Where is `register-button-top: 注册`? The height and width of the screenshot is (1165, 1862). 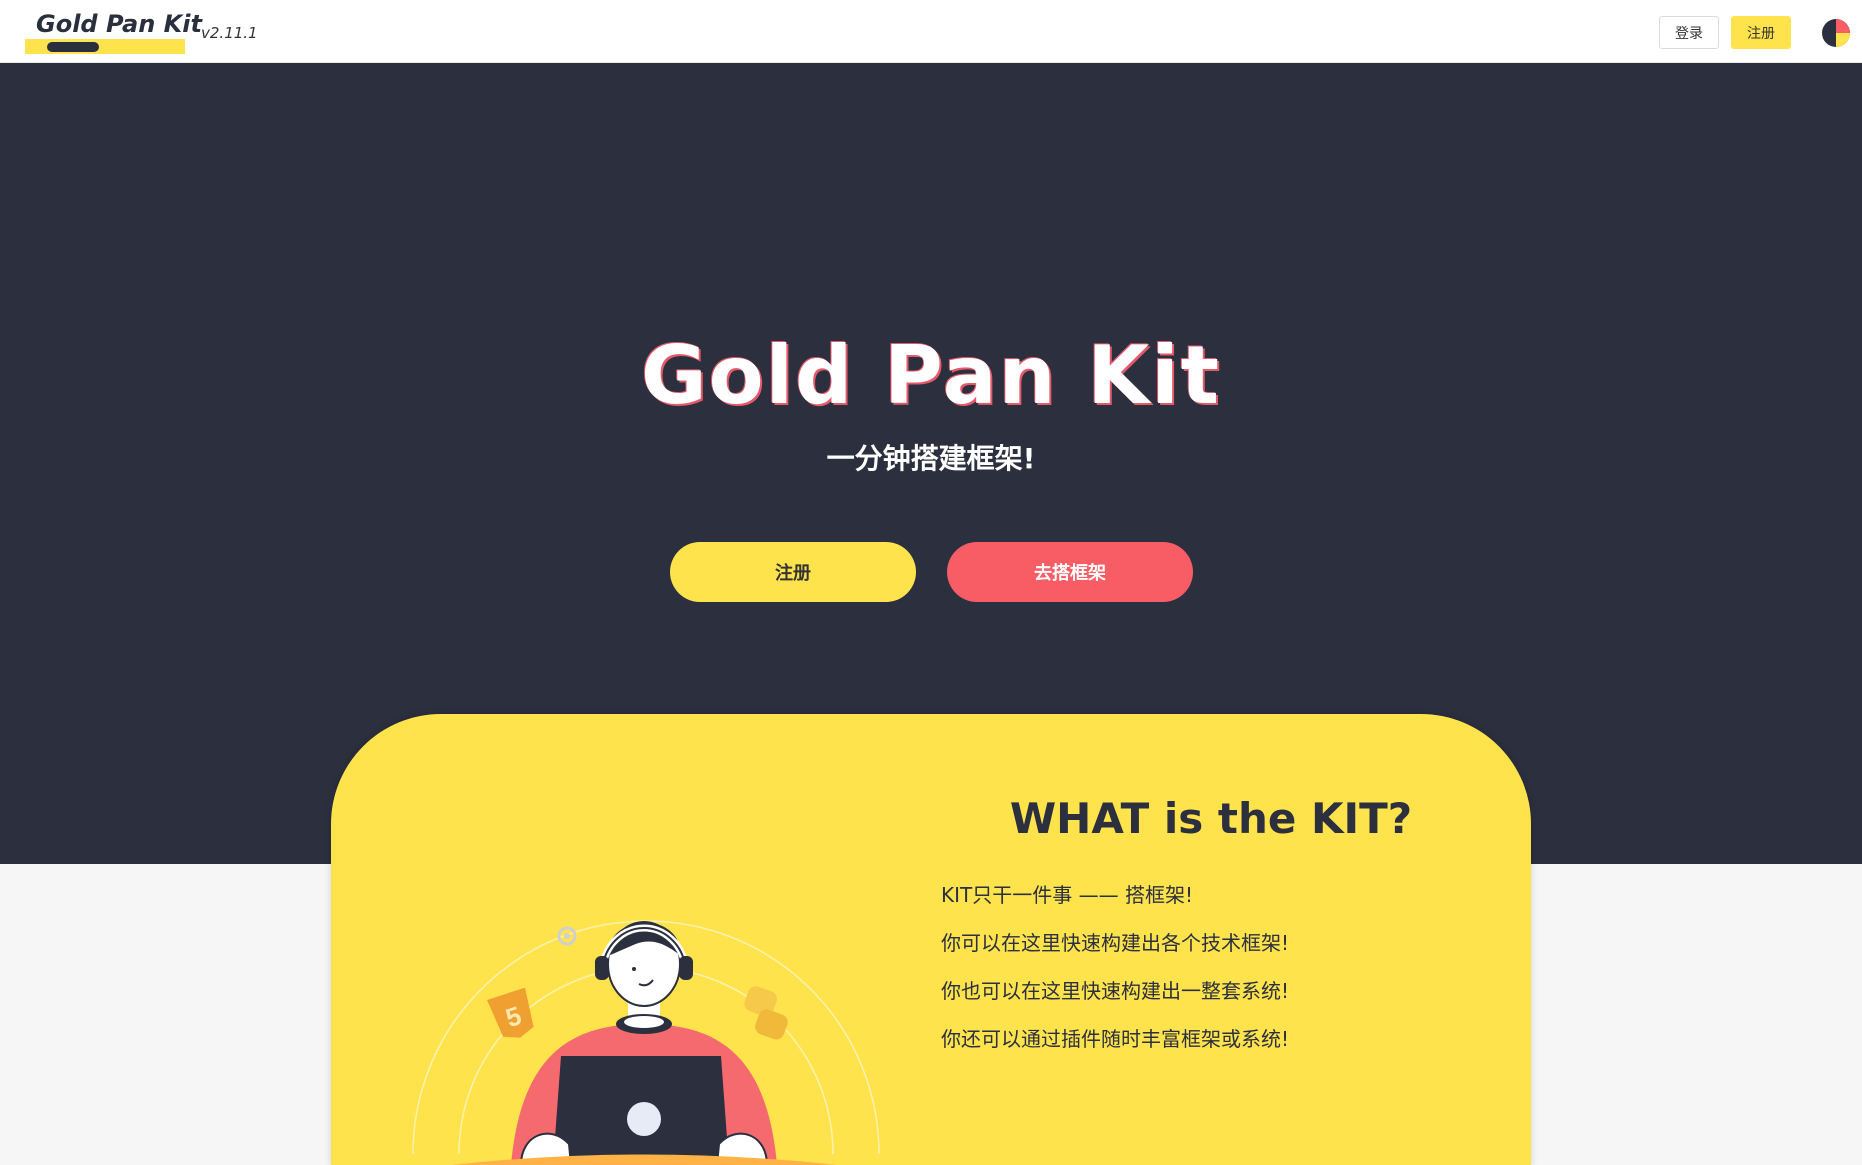
register-button-top: 注册 is located at coordinates (1761, 32).